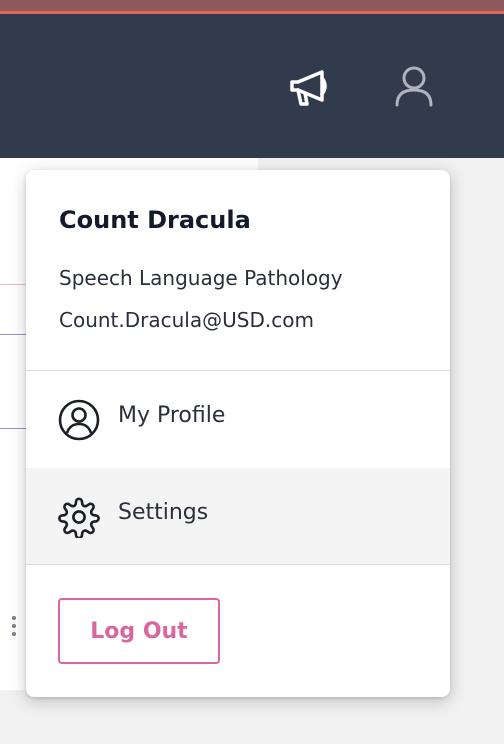 The height and width of the screenshot is (744, 504). Describe the element at coordinates (238, 516) in the screenshot. I see `menu-item-settings: Settings` at that location.